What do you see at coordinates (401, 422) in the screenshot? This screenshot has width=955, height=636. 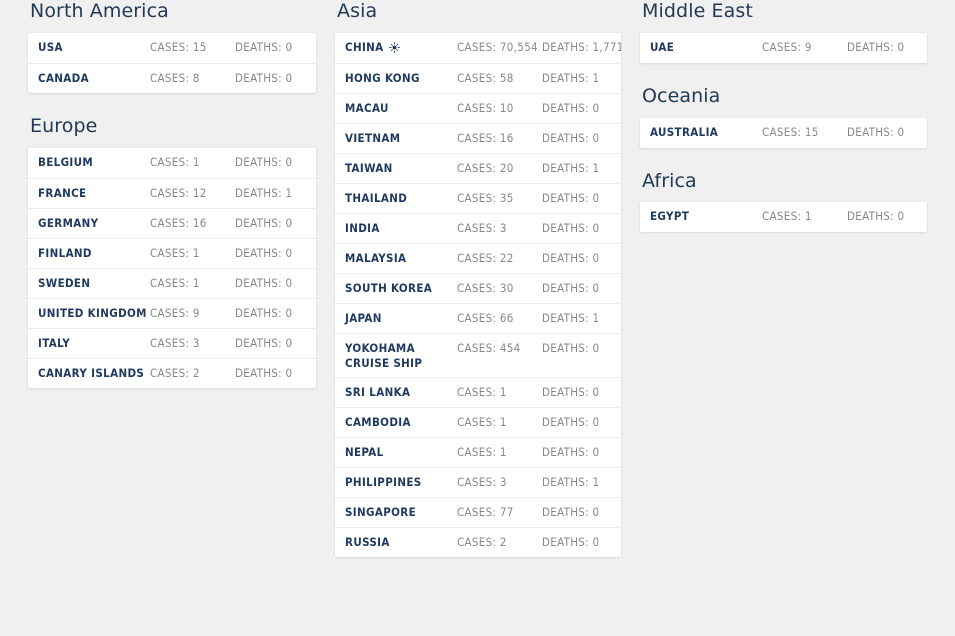 I see `country-name-cell: CAMBODIA` at bounding box center [401, 422].